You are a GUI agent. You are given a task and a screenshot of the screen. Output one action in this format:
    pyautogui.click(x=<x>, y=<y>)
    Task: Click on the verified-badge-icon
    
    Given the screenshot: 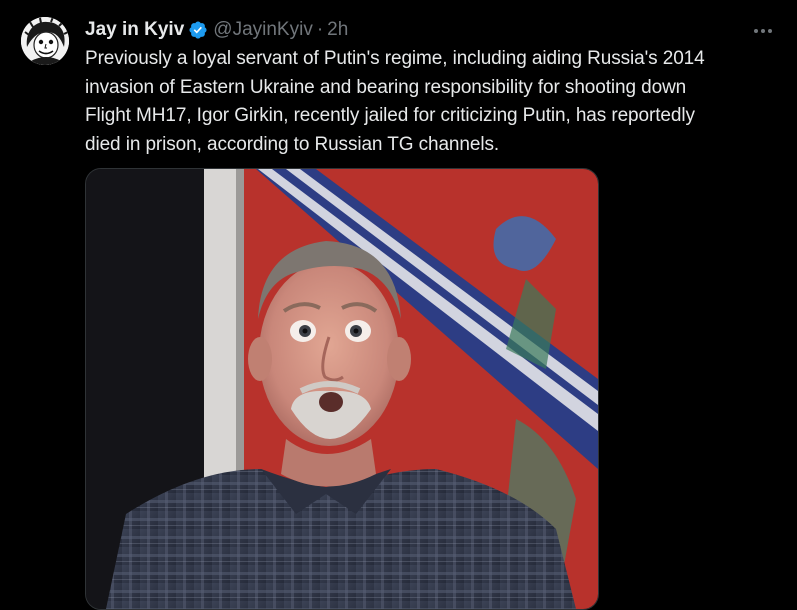 What is the action you would take?
    pyautogui.click(x=198, y=30)
    